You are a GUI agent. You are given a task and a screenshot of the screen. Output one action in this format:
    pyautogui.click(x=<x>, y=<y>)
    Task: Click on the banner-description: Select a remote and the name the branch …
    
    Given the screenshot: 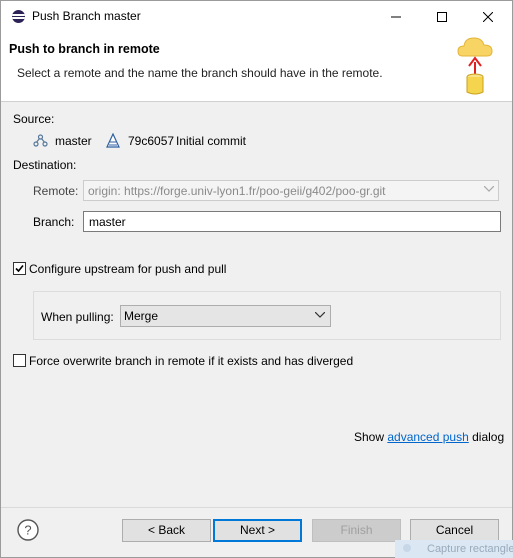 What is the action you would take?
    pyautogui.click(x=200, y=73)
    